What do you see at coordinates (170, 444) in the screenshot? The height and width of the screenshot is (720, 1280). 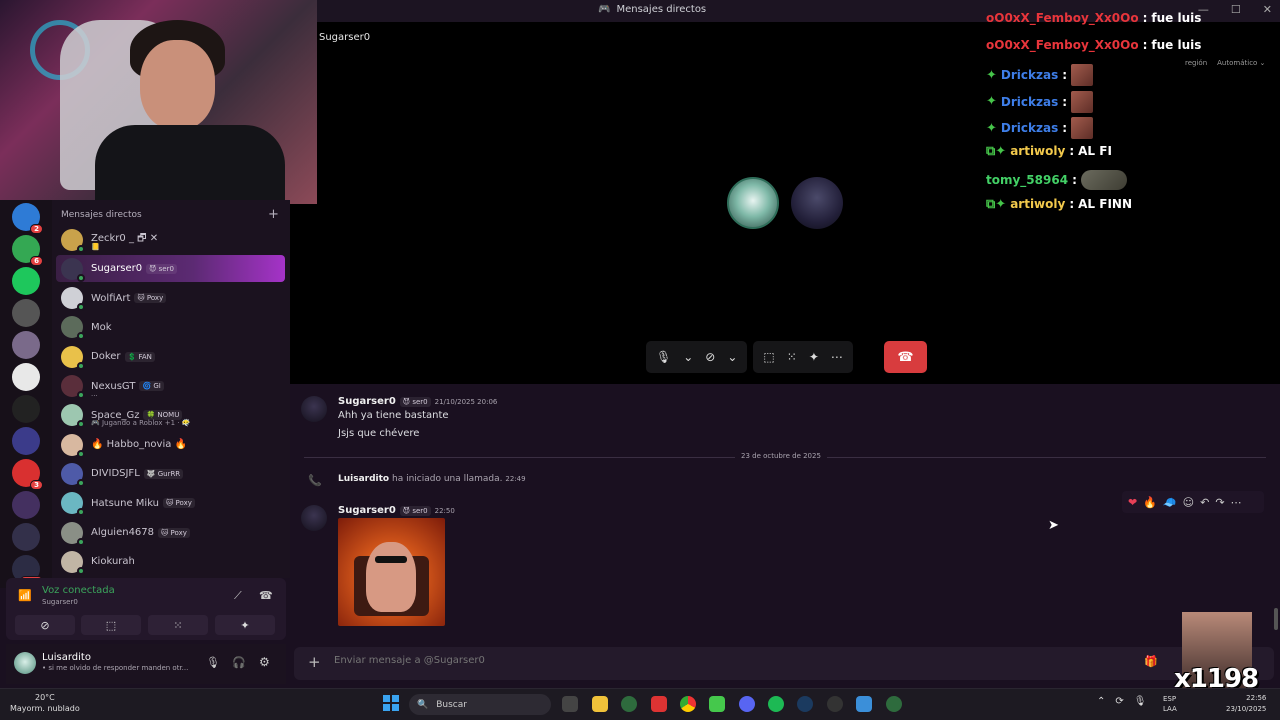 I see `dm-item: 🔥 Habbo_novia 🔥` at bounding box center [170, 444].